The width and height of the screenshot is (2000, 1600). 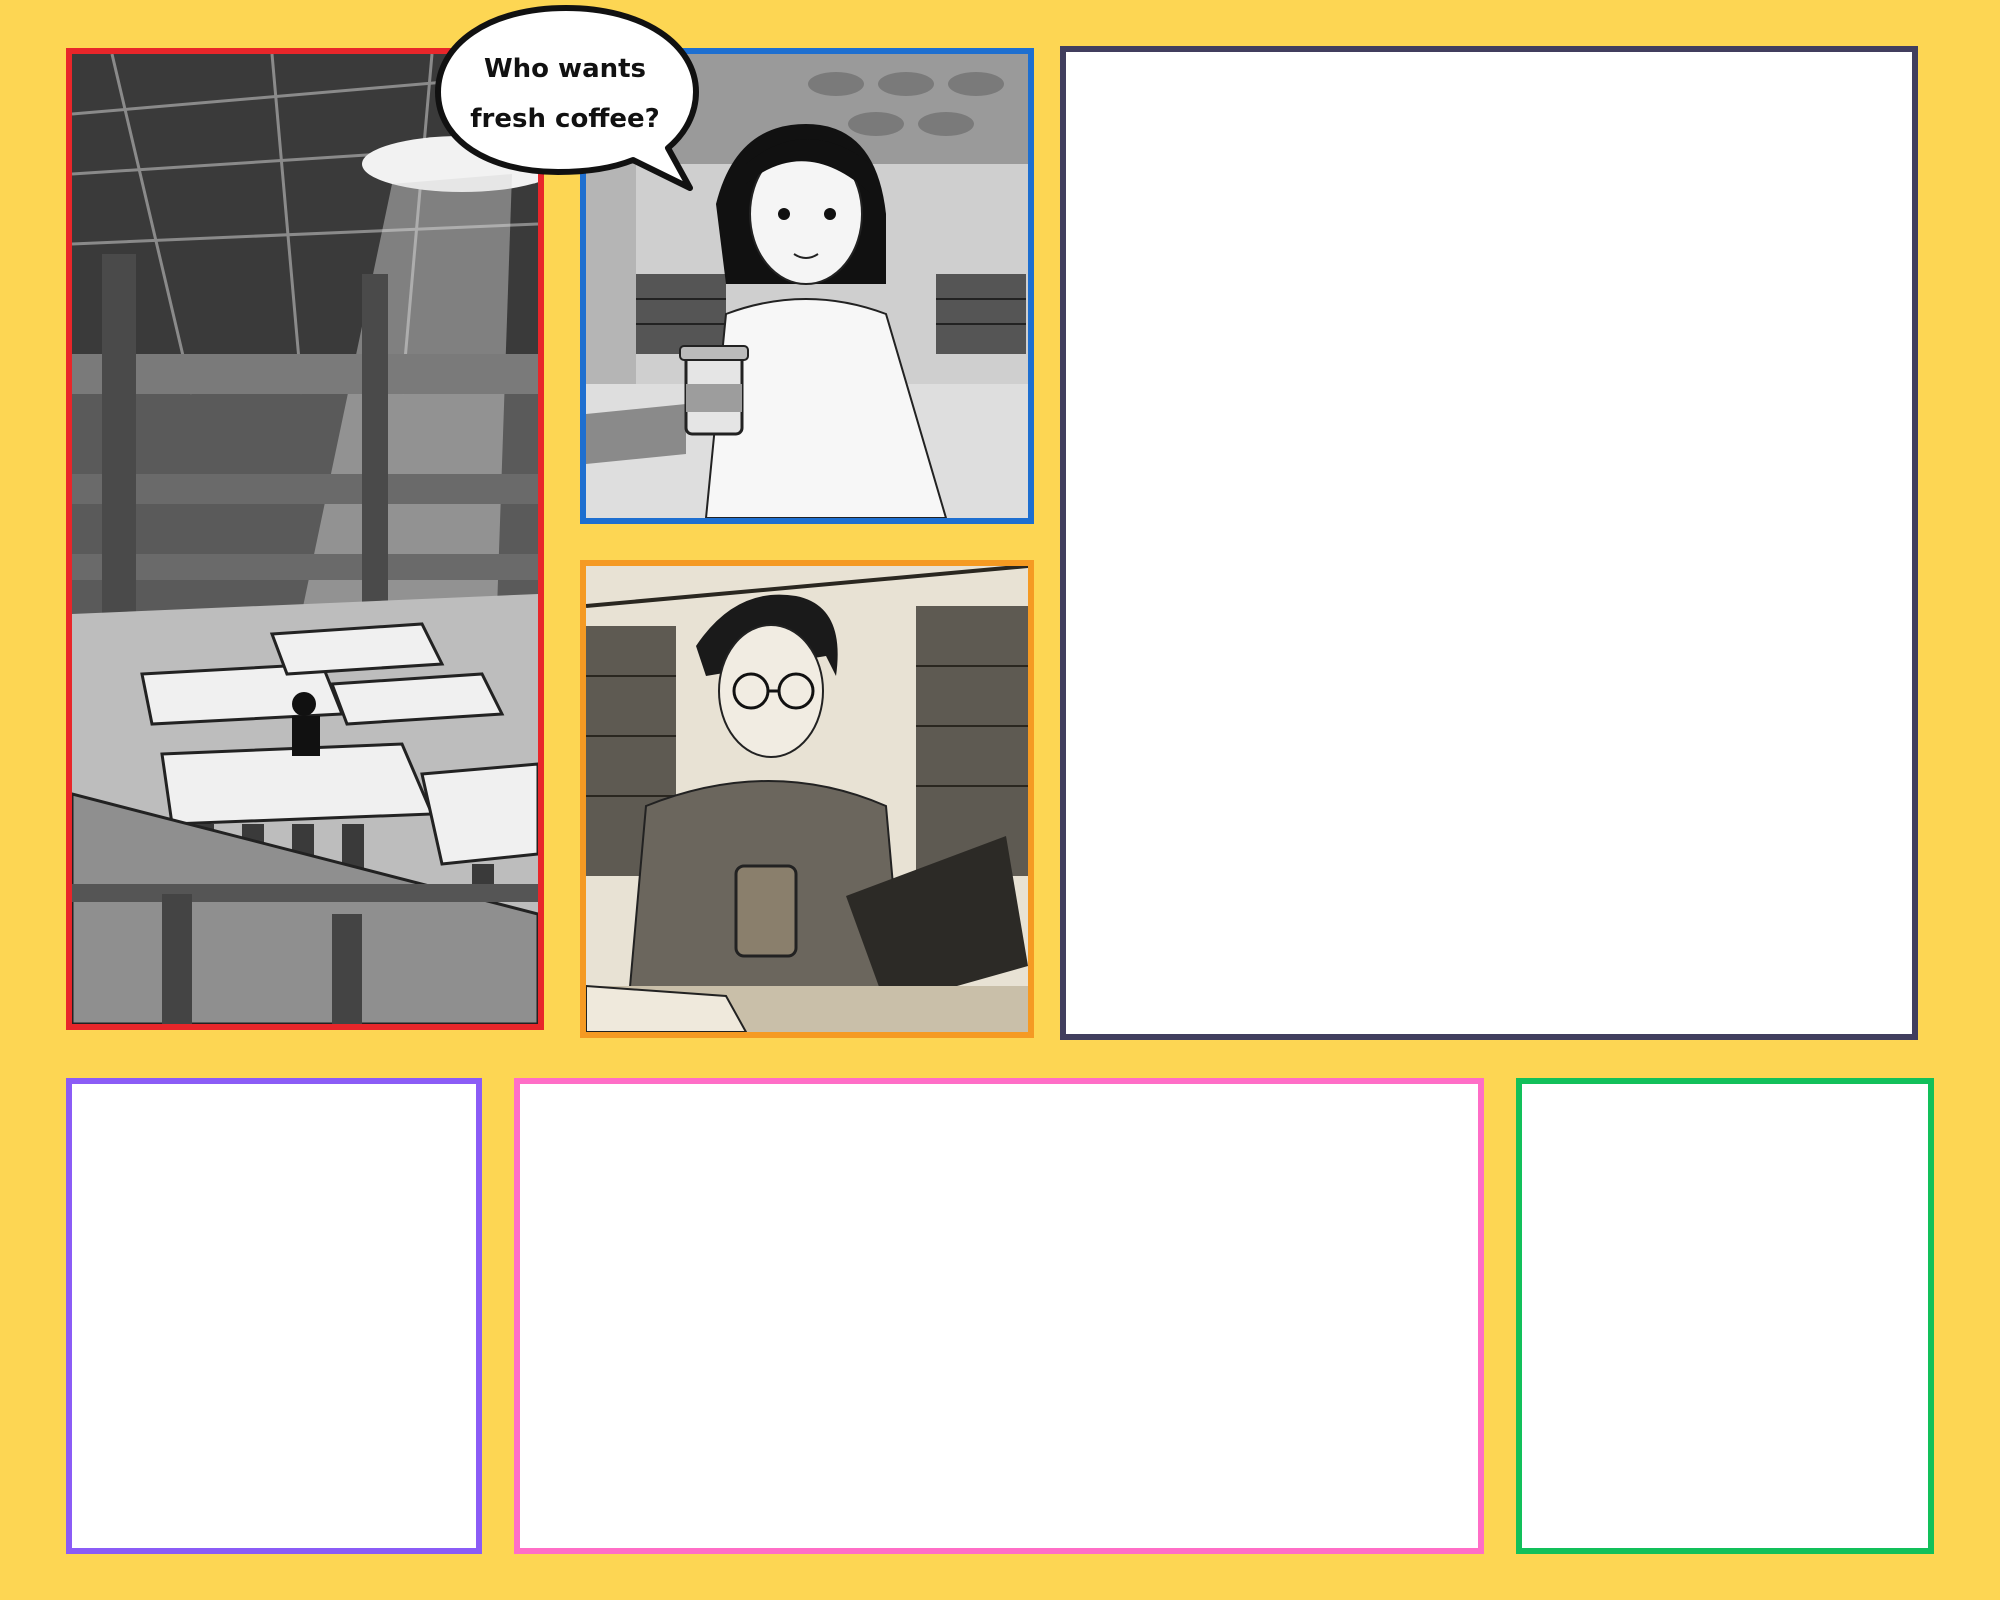 I want to click on man-with-laptop-illustration, so click(x=807, y=799).